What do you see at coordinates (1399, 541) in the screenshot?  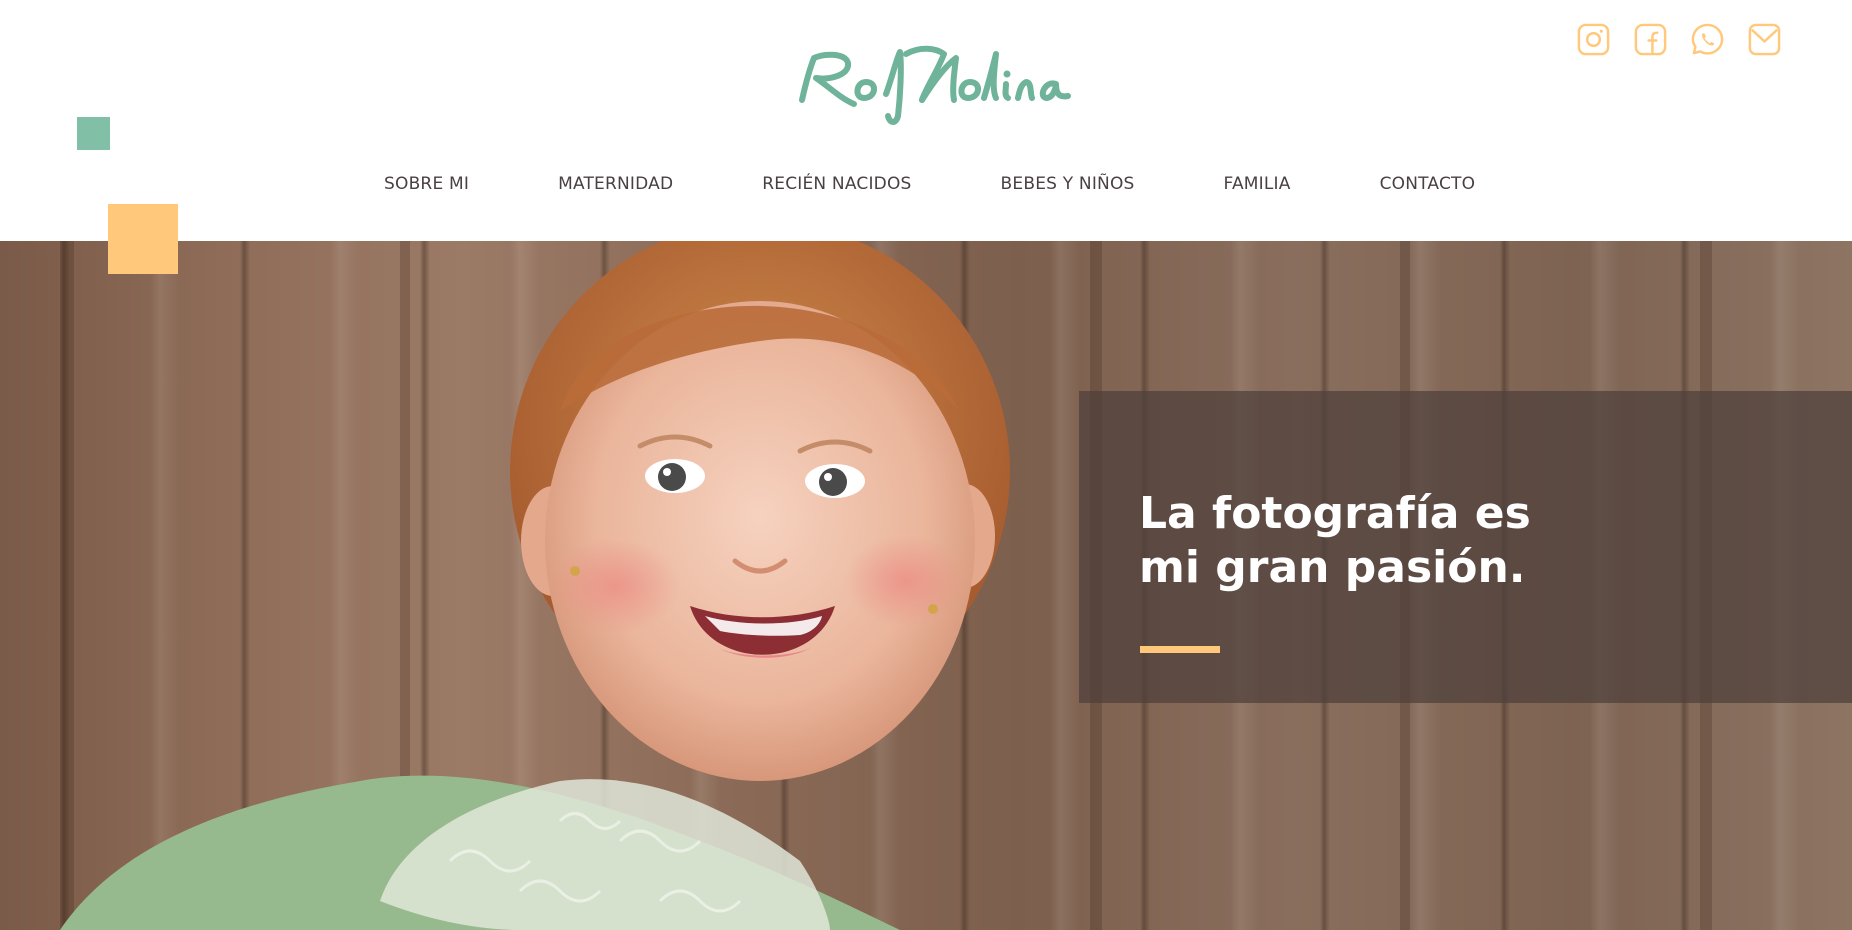 I see `hero-headline: La fotografía es mi gran pasión.` at bounding box center [1399, 541].